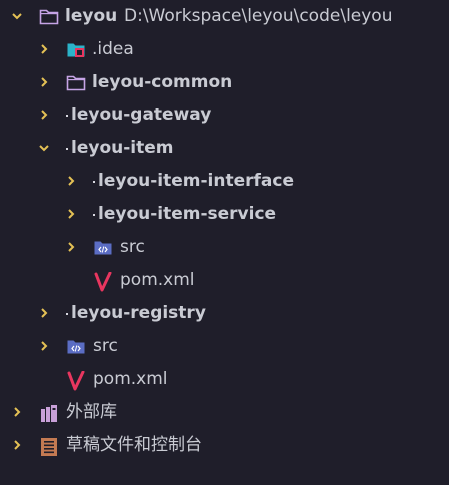 The height and width of the screenshot is (485, 449). I want to click on tree-item-label: leyou-item, so click(122, 148).